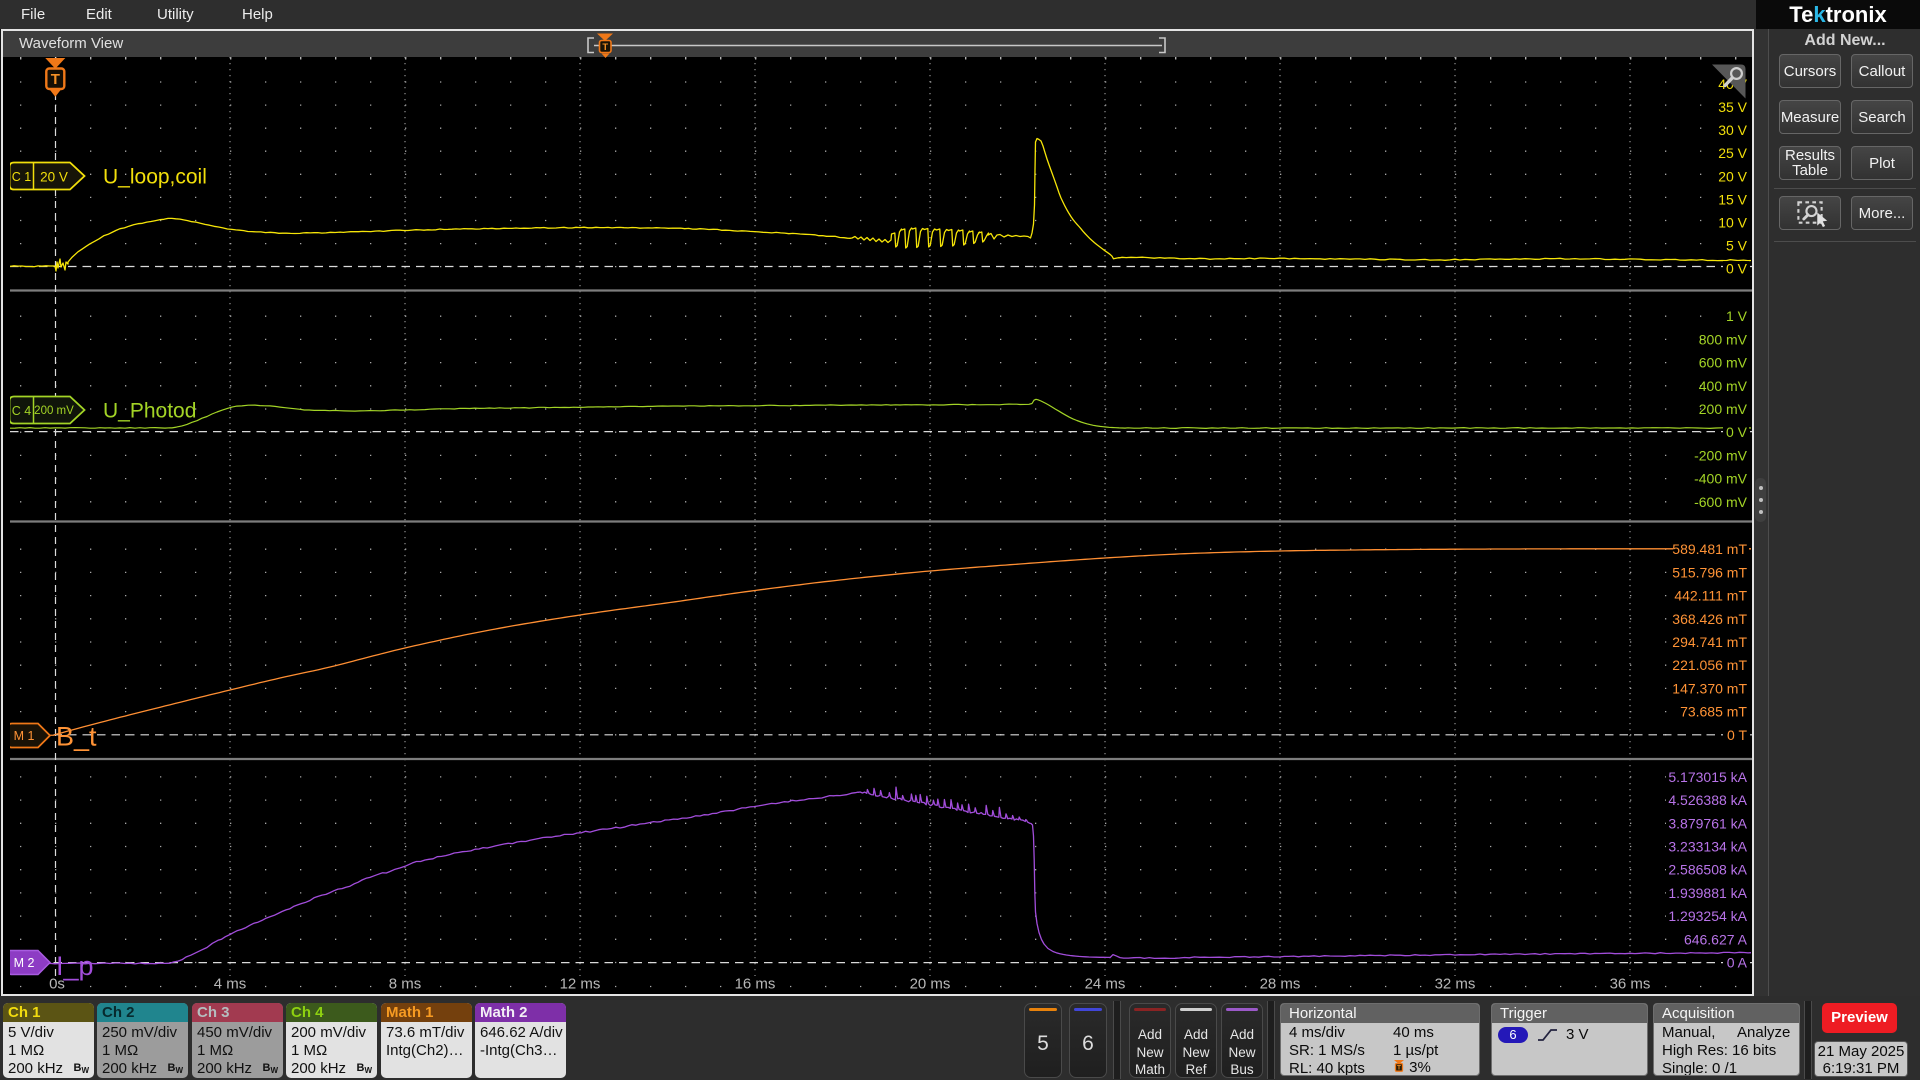  What do you see at coordinates (1723, 386) in the screenshot?
I see `svg-text: 400 mV` at bounding box center [1723, 386].